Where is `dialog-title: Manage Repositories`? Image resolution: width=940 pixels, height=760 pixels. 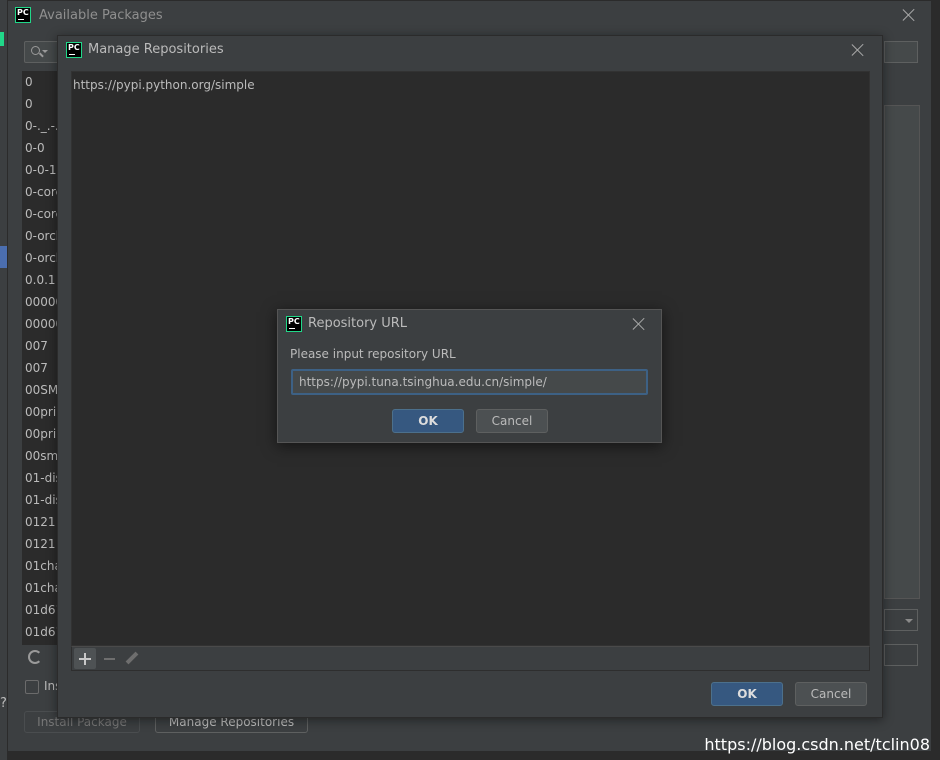 dialog-title: Manage Repositories is located at coordinates (156, 49).